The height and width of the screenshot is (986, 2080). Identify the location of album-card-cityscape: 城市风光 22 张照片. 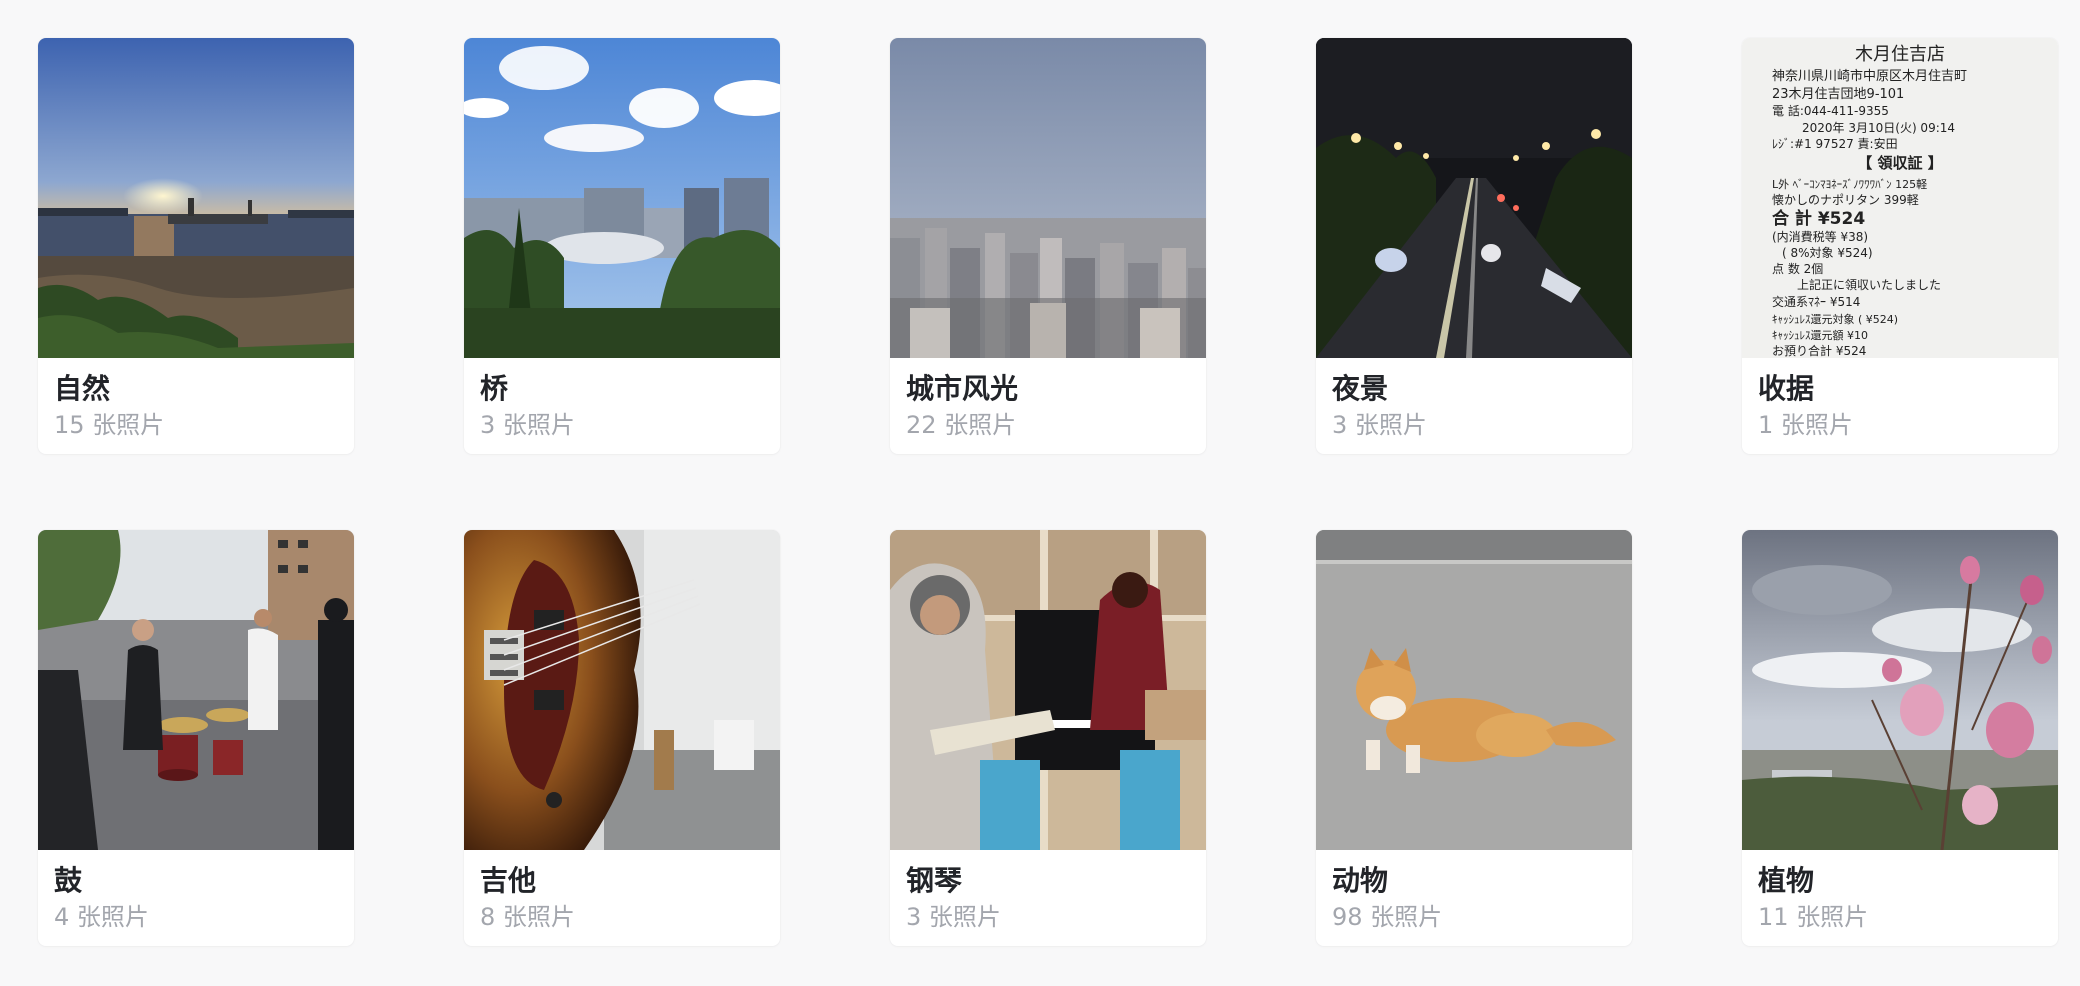
(1048, 246).